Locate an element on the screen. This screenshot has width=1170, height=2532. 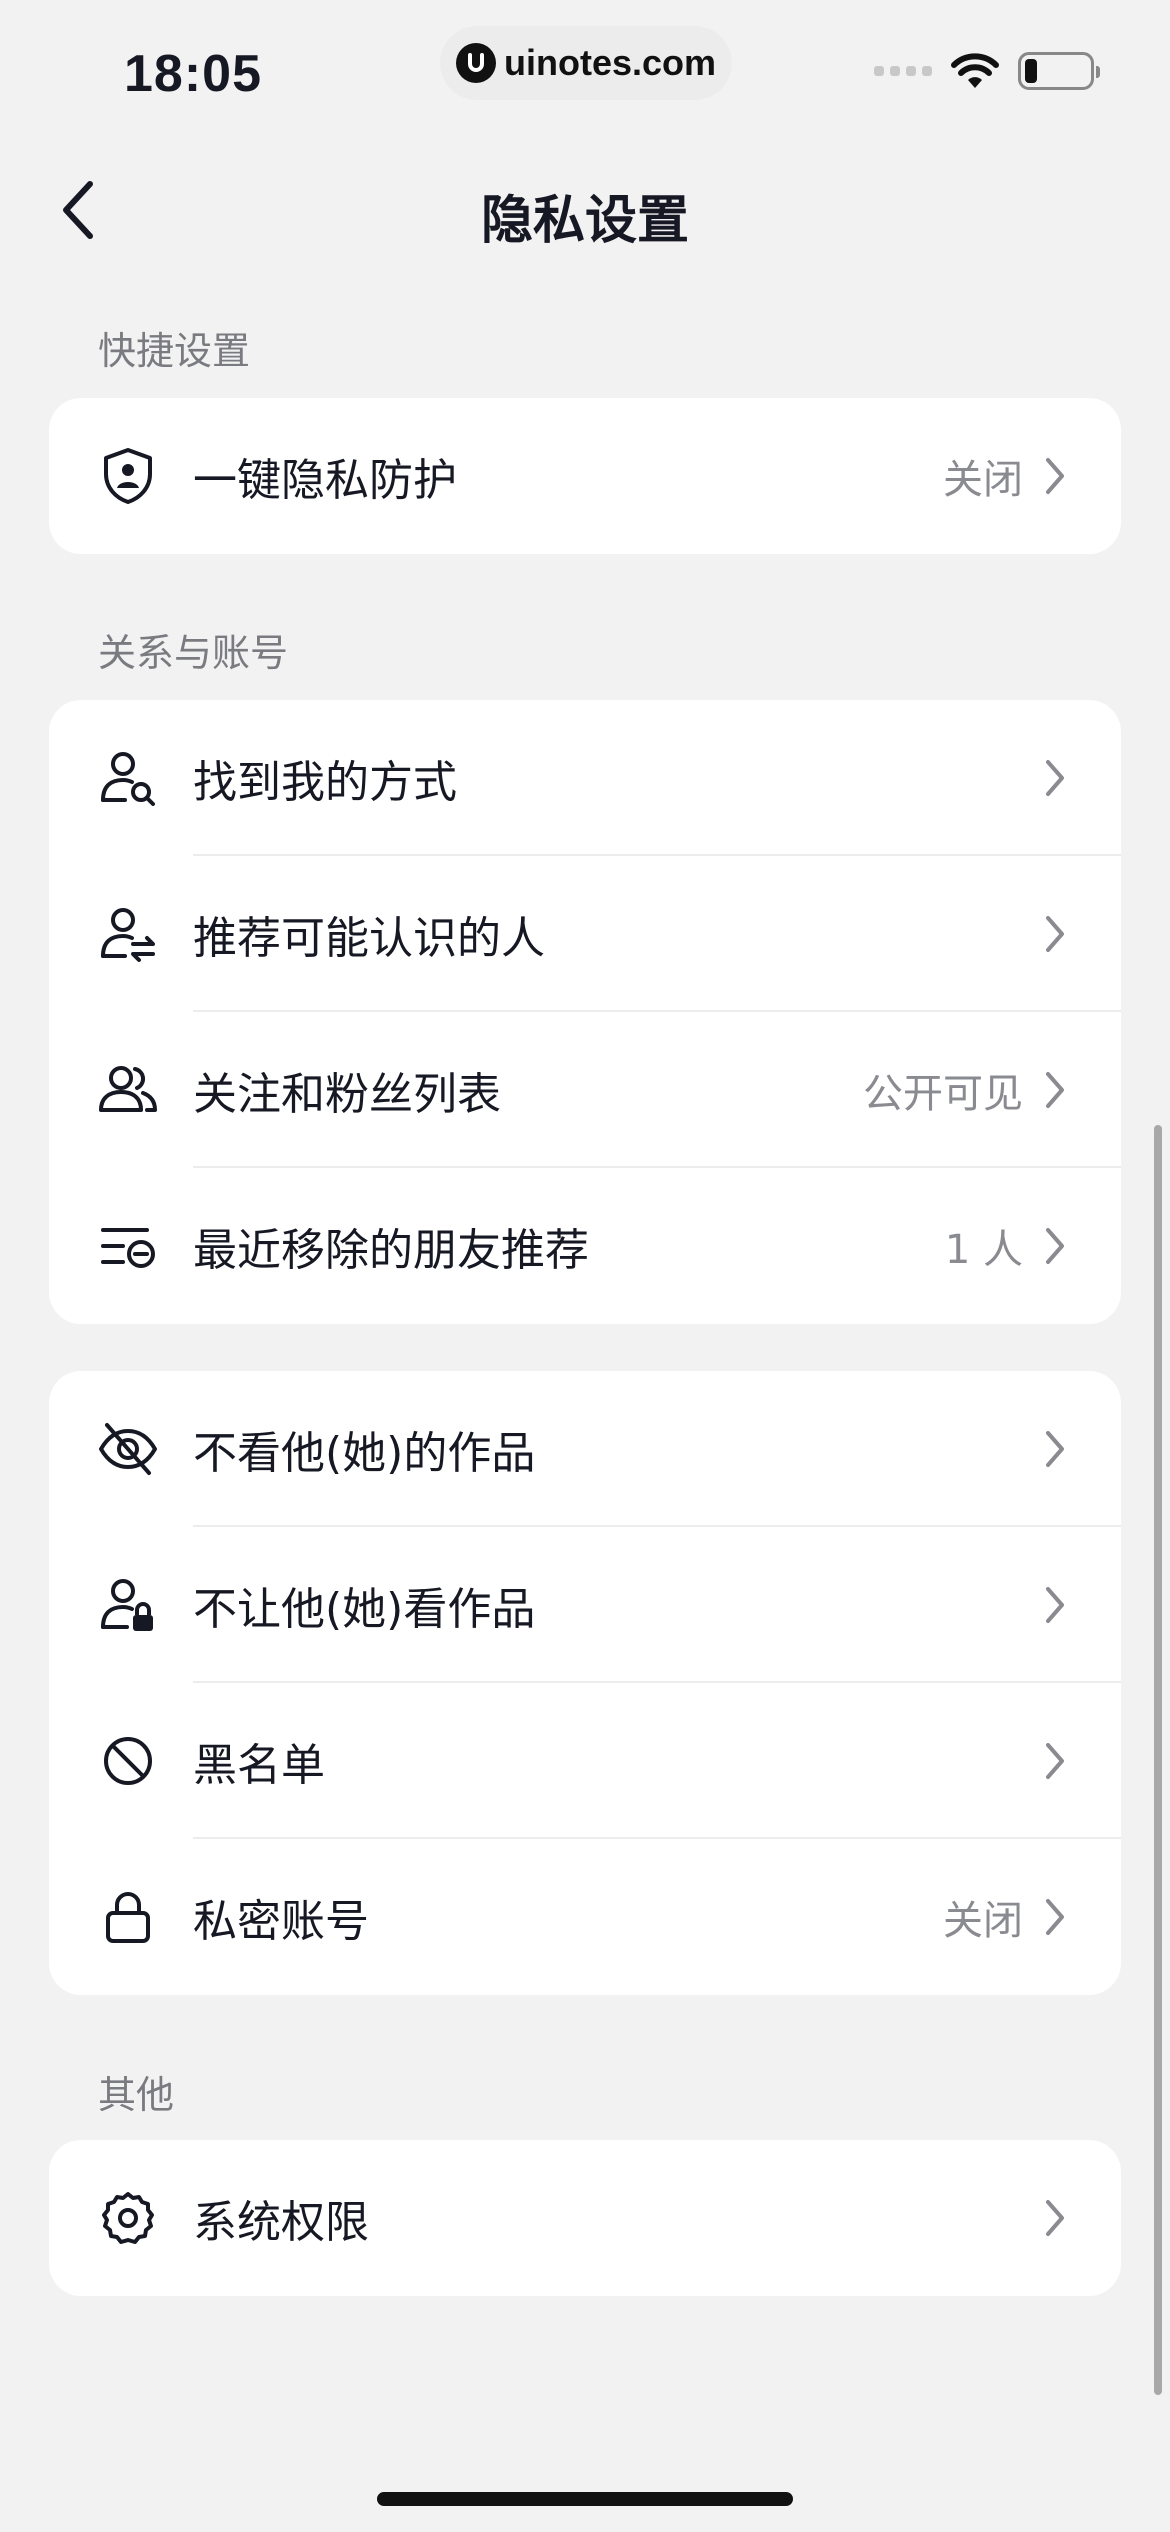
page-title: 隐私设置 is located at coordinates (584, 221).